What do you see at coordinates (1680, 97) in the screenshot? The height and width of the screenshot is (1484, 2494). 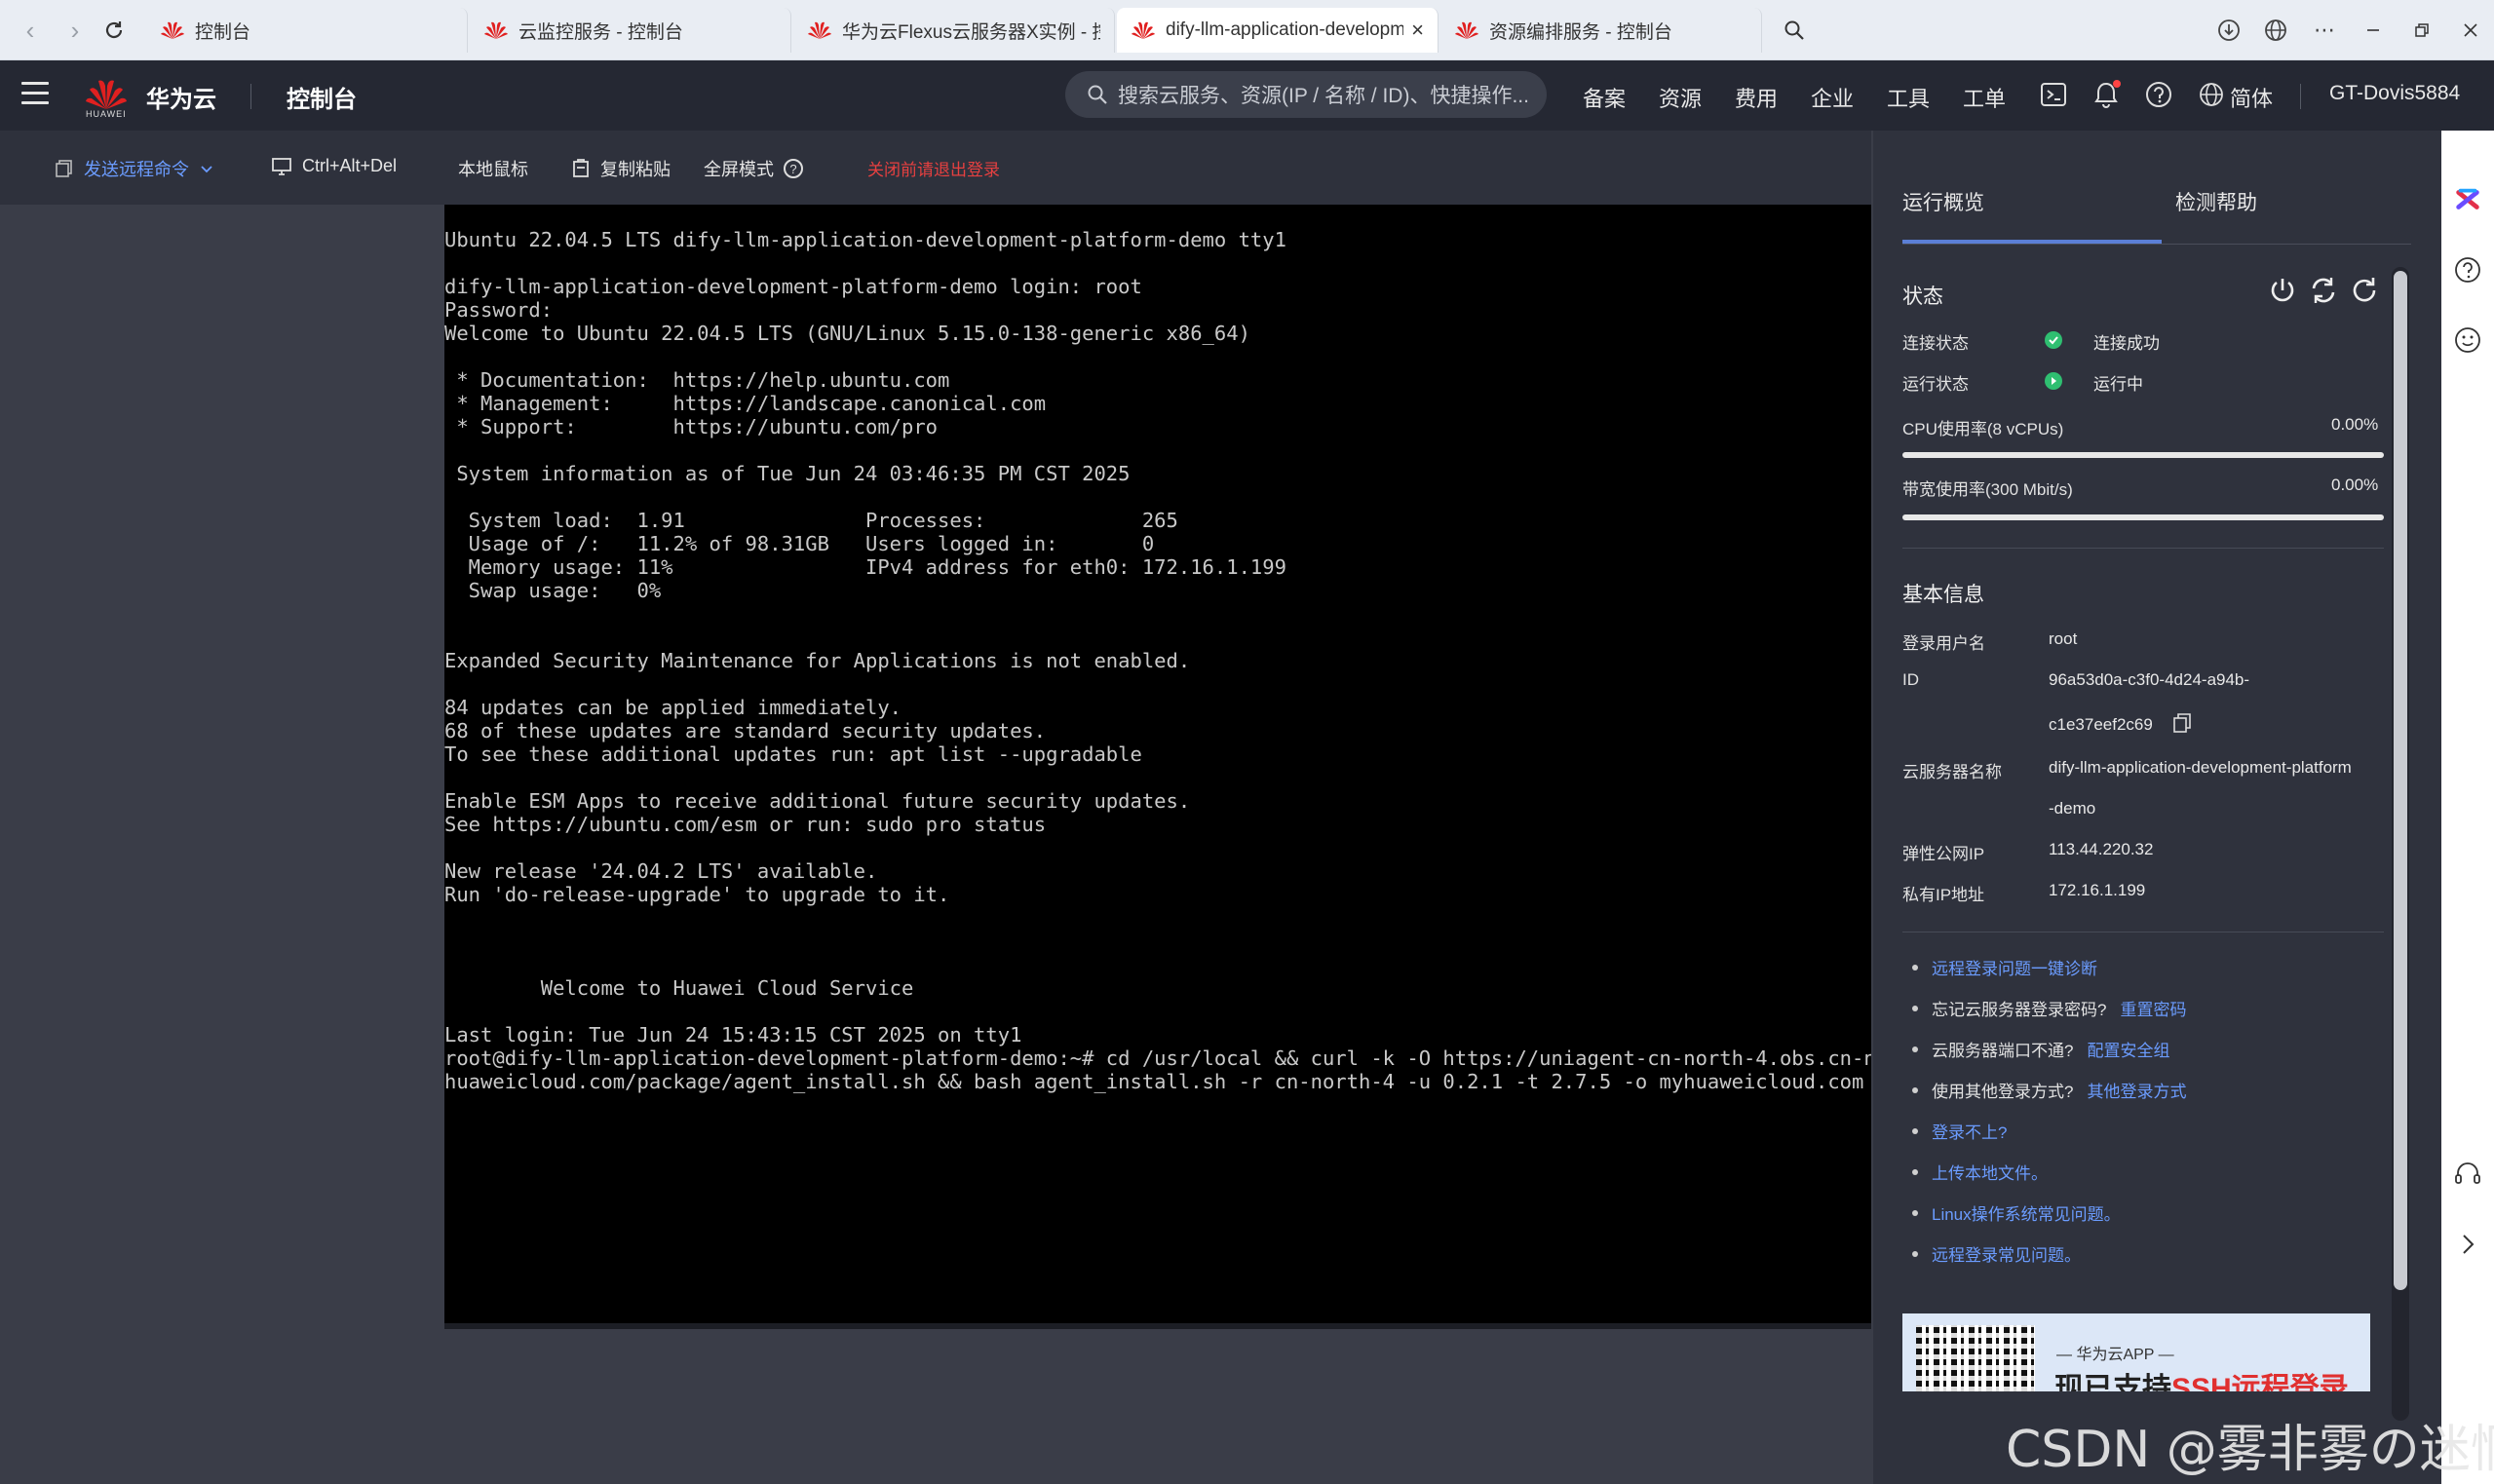 I see `nav-link-resources: 资源` at bounding box center [1680, 97].